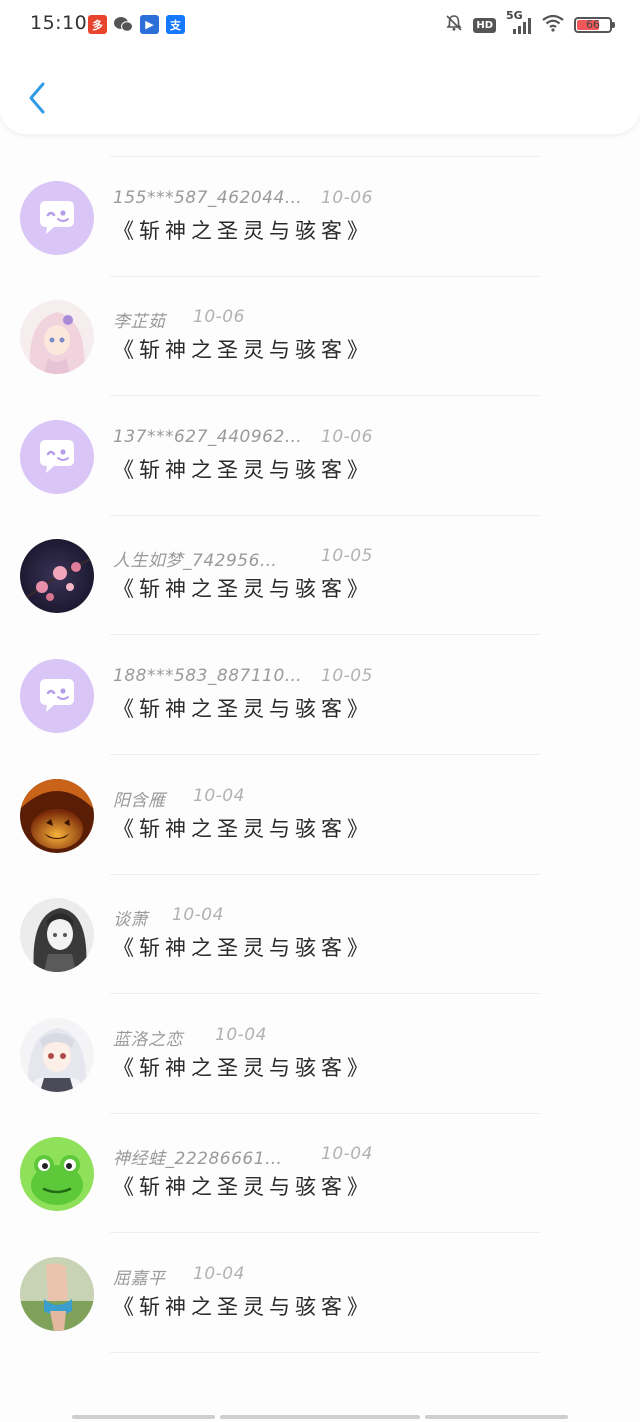 This screenshot has width=640, height=1422. What do you see at coordinates (553, 25) in the screenshot?
I see `wifi-icon` at bounding box center [553, 25].